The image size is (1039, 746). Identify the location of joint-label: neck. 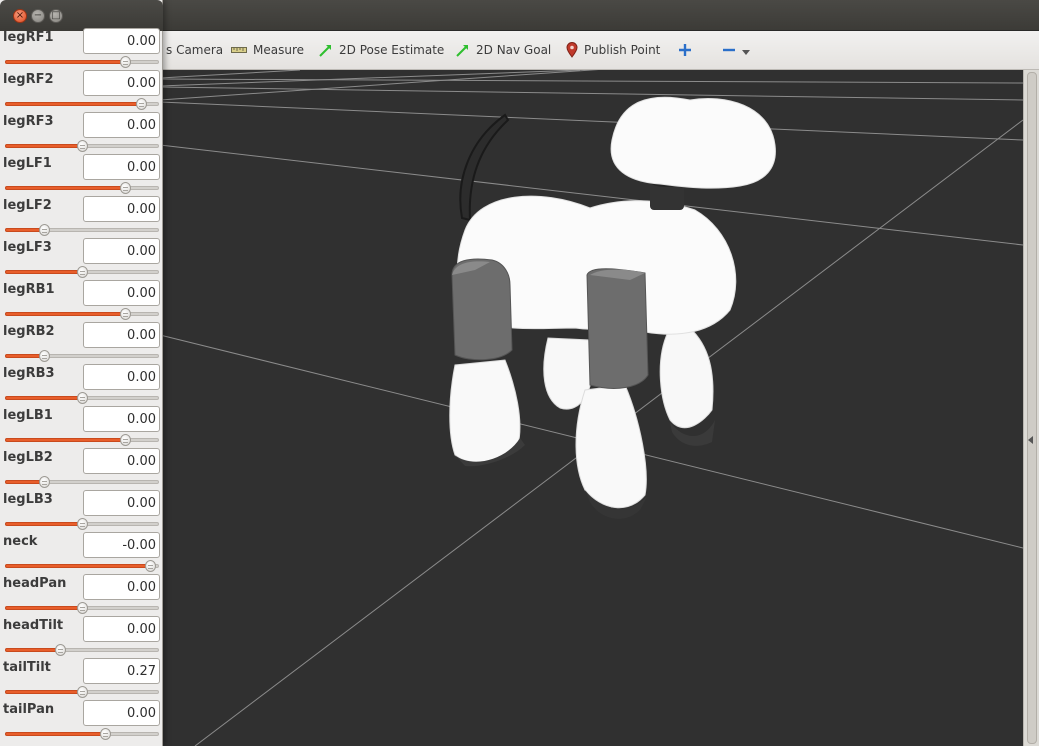
(20, 541).